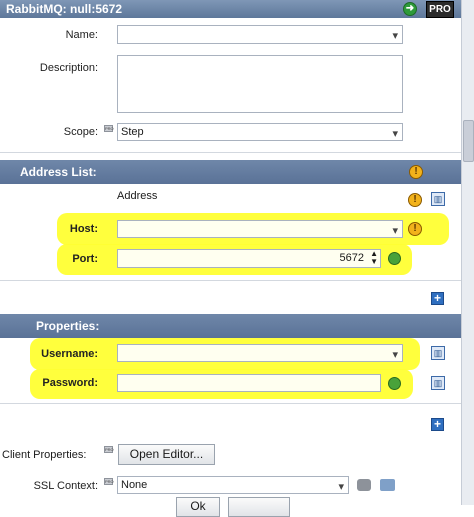  What do you see at coordinates (351, 258) in the screenshot?
I see `port-value: 5672` at bounding box center [351, 258].